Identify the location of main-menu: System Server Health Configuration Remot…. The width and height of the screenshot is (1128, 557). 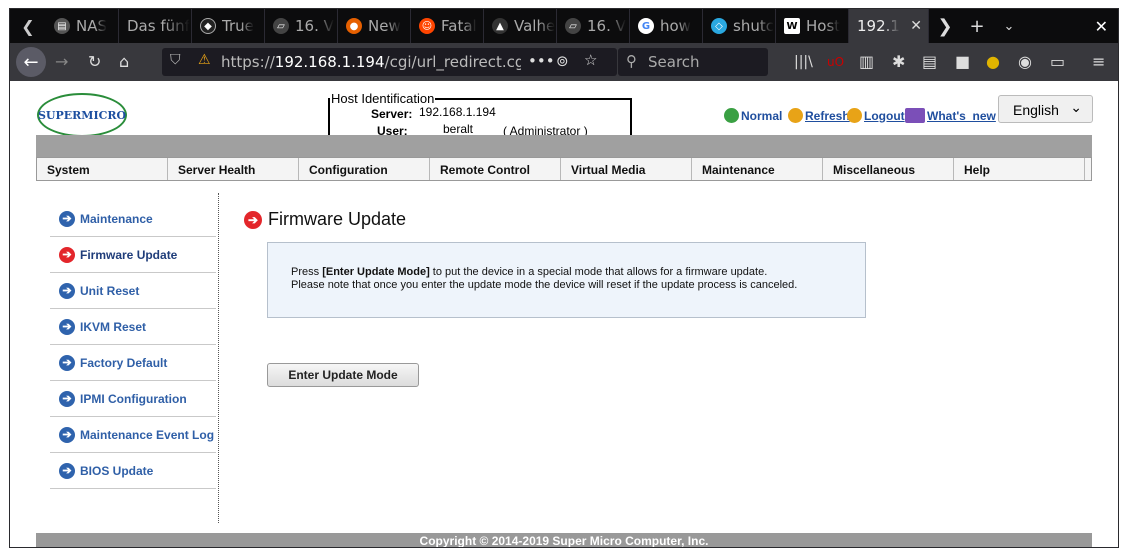
(564, 169).